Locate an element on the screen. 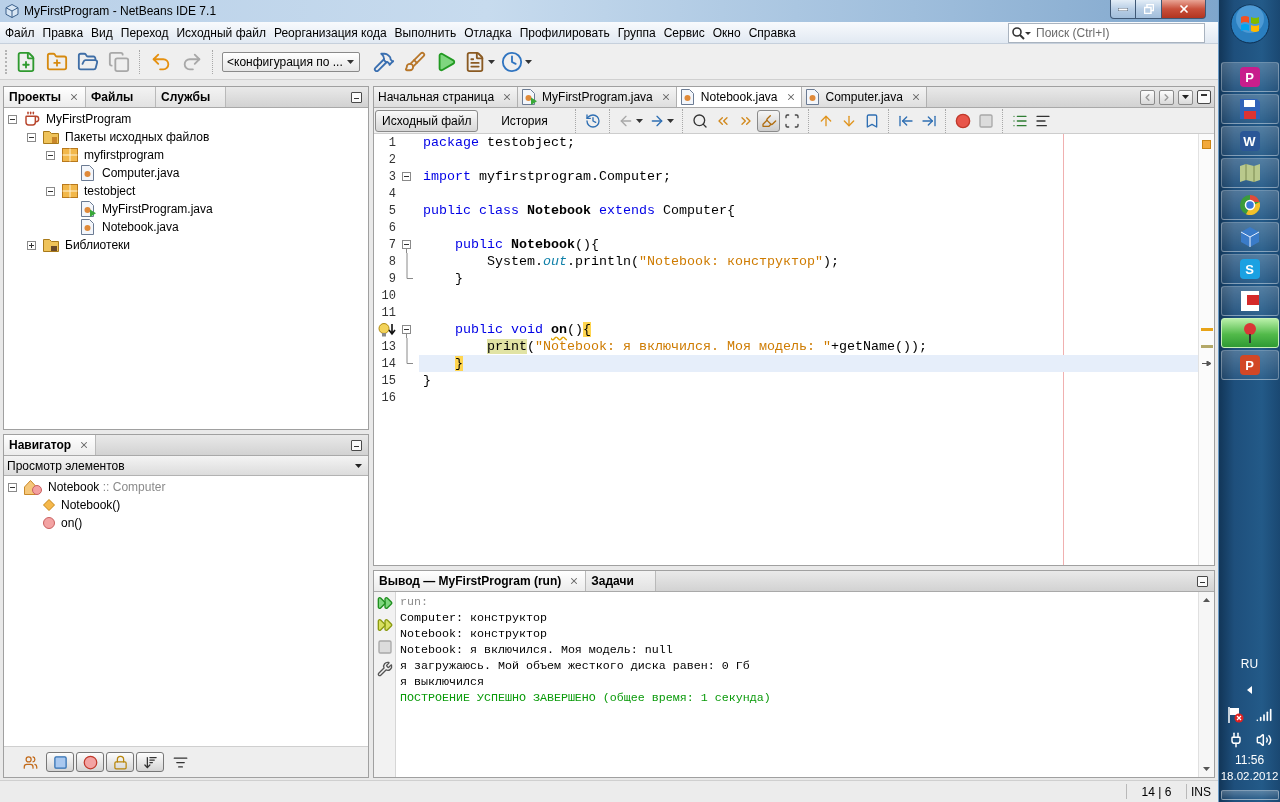 The width and height of the screenshot is (1280, 802). show-desktop-button is located at coordinates (1249, 795).